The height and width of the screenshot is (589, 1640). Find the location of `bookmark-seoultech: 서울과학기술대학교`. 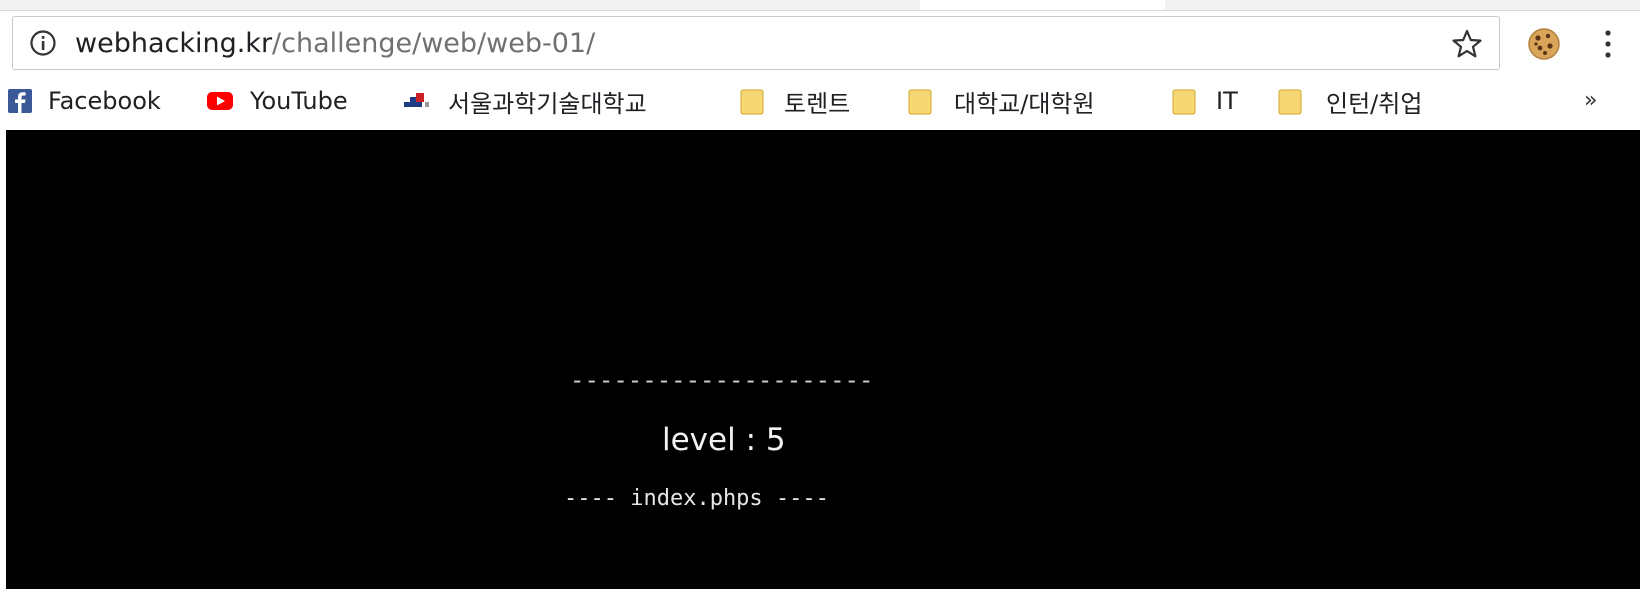

bookmark-seoultech: 서울과학기술대학교 is located at coordinates (521, 101).